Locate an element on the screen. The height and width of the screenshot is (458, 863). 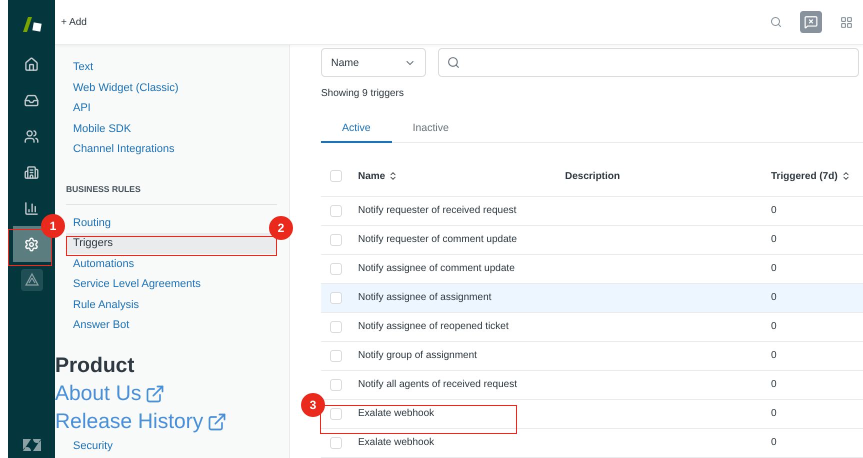
sidebar-item: Text is located at coordinates (82, 67).